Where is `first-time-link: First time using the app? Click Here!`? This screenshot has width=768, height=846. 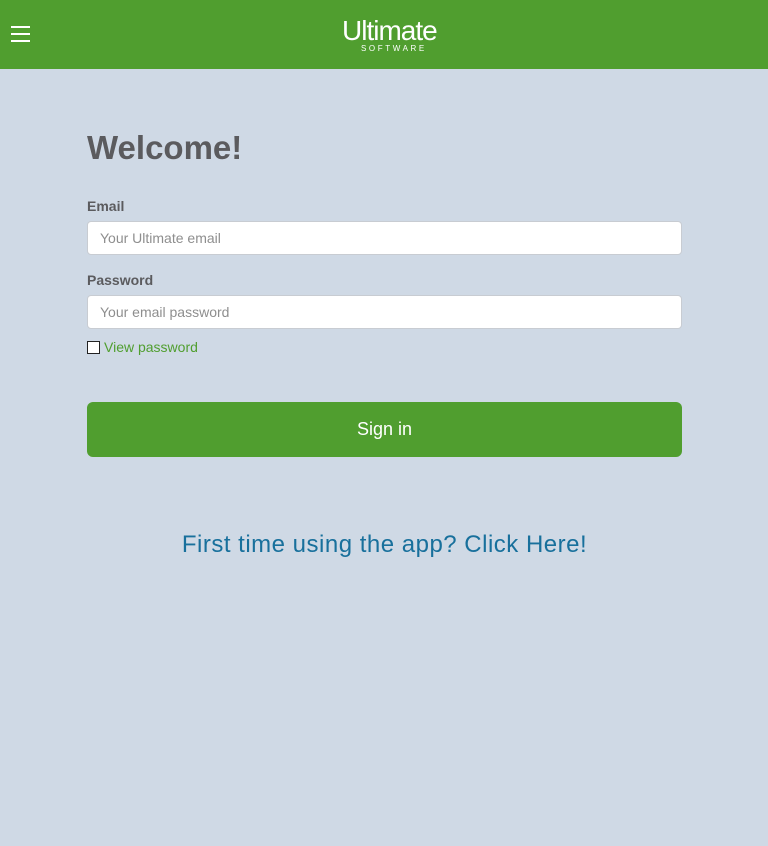 first-time-link: First time using the app? Click Here! is located at coordinates (384, 545).